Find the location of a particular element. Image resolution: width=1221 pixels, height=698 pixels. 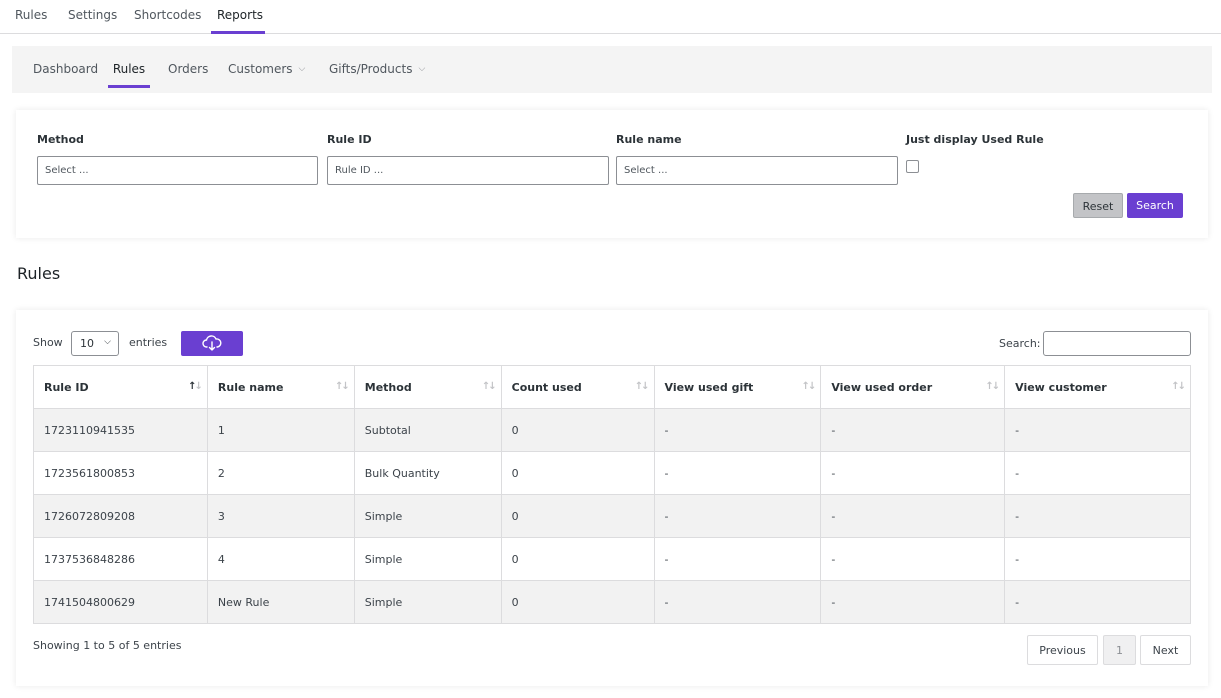

sub-tab-gifts-products: Gifts/Products ⌵ is located at coordinates (377, 67).